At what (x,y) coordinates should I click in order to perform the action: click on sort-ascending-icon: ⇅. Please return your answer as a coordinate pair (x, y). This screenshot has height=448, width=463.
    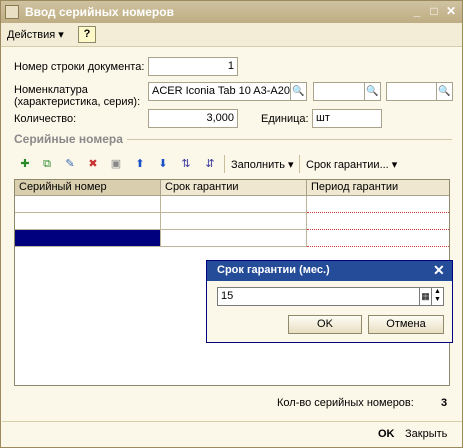
    Looking at the image, I should click on (186, 164).